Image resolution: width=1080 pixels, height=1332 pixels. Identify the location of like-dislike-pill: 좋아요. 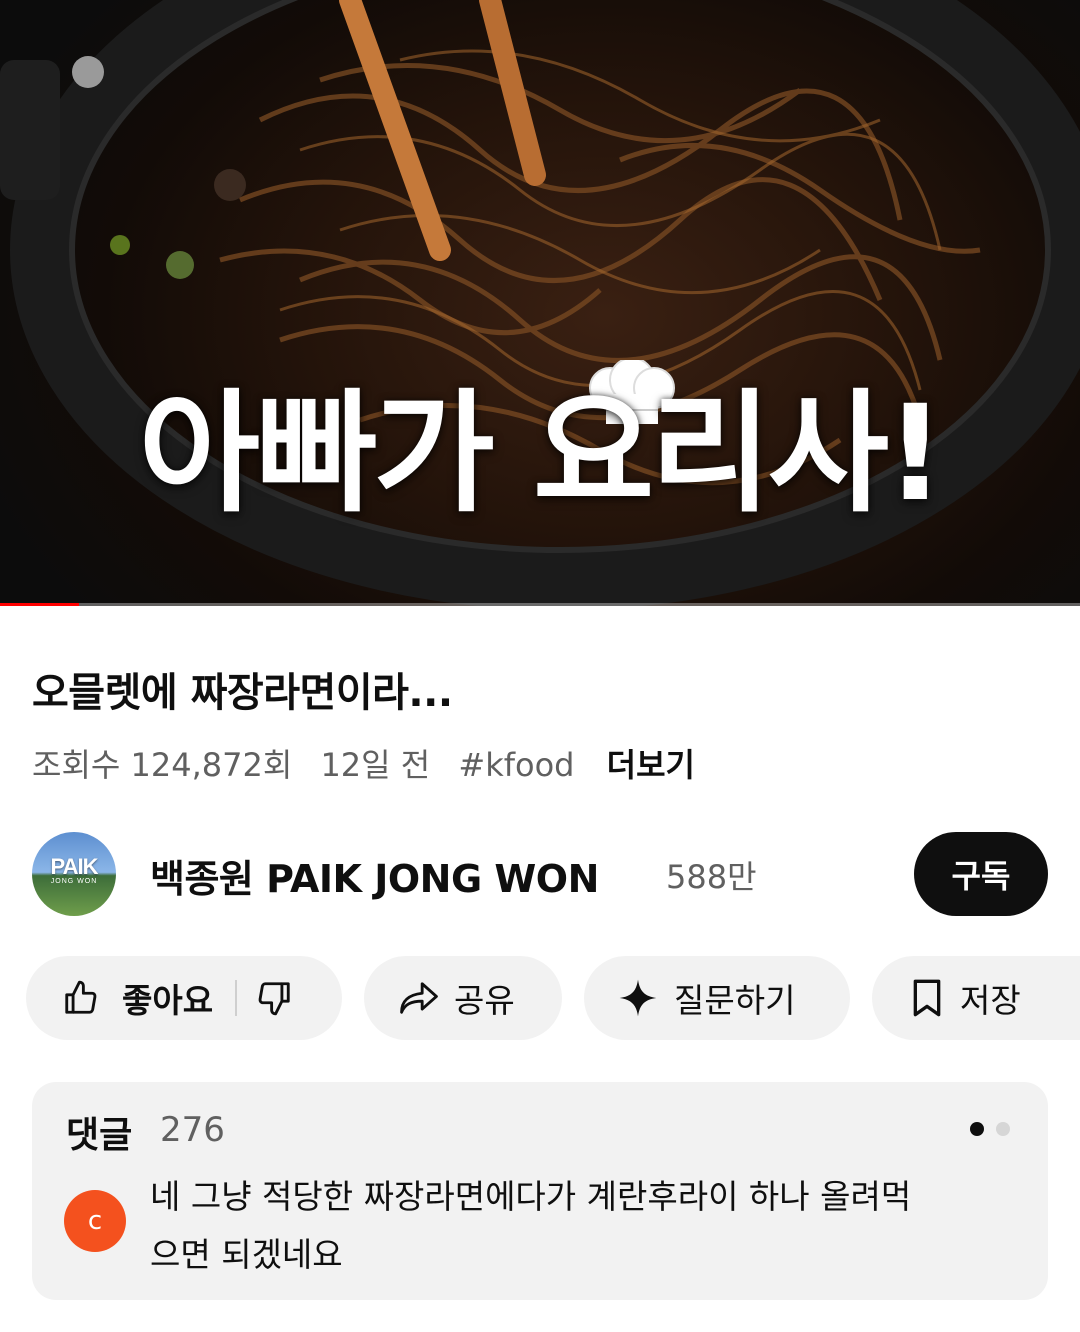
(184, 998).